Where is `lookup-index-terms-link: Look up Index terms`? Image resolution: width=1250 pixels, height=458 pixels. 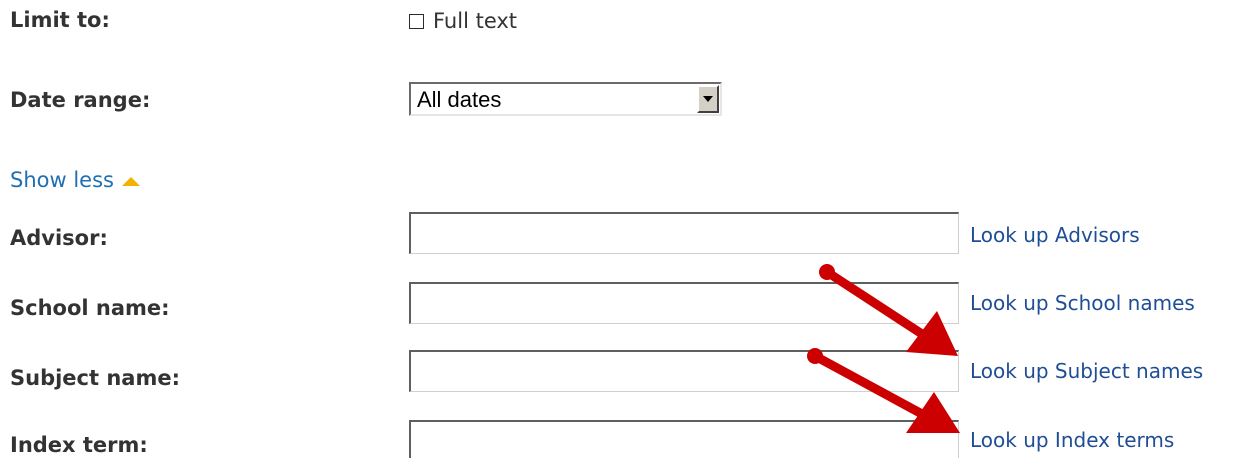 lookup-index-terms-link: Look up Index terms is located at coordinates (1072, 440).